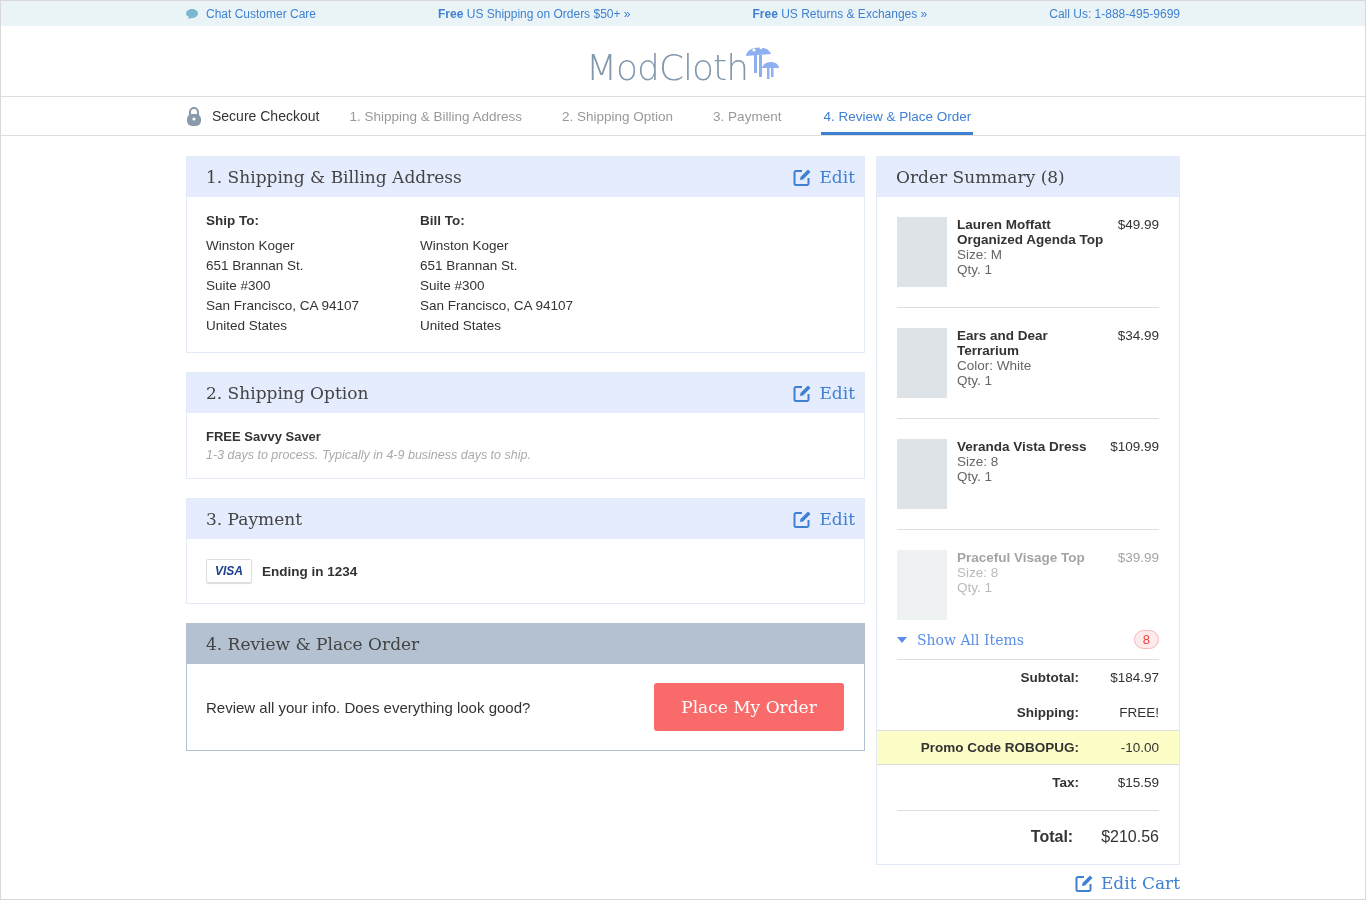  Describe the element at coordinates (1028, 883) in the screenshot. I see `edit-cart-link: Edit Cart` at that location.